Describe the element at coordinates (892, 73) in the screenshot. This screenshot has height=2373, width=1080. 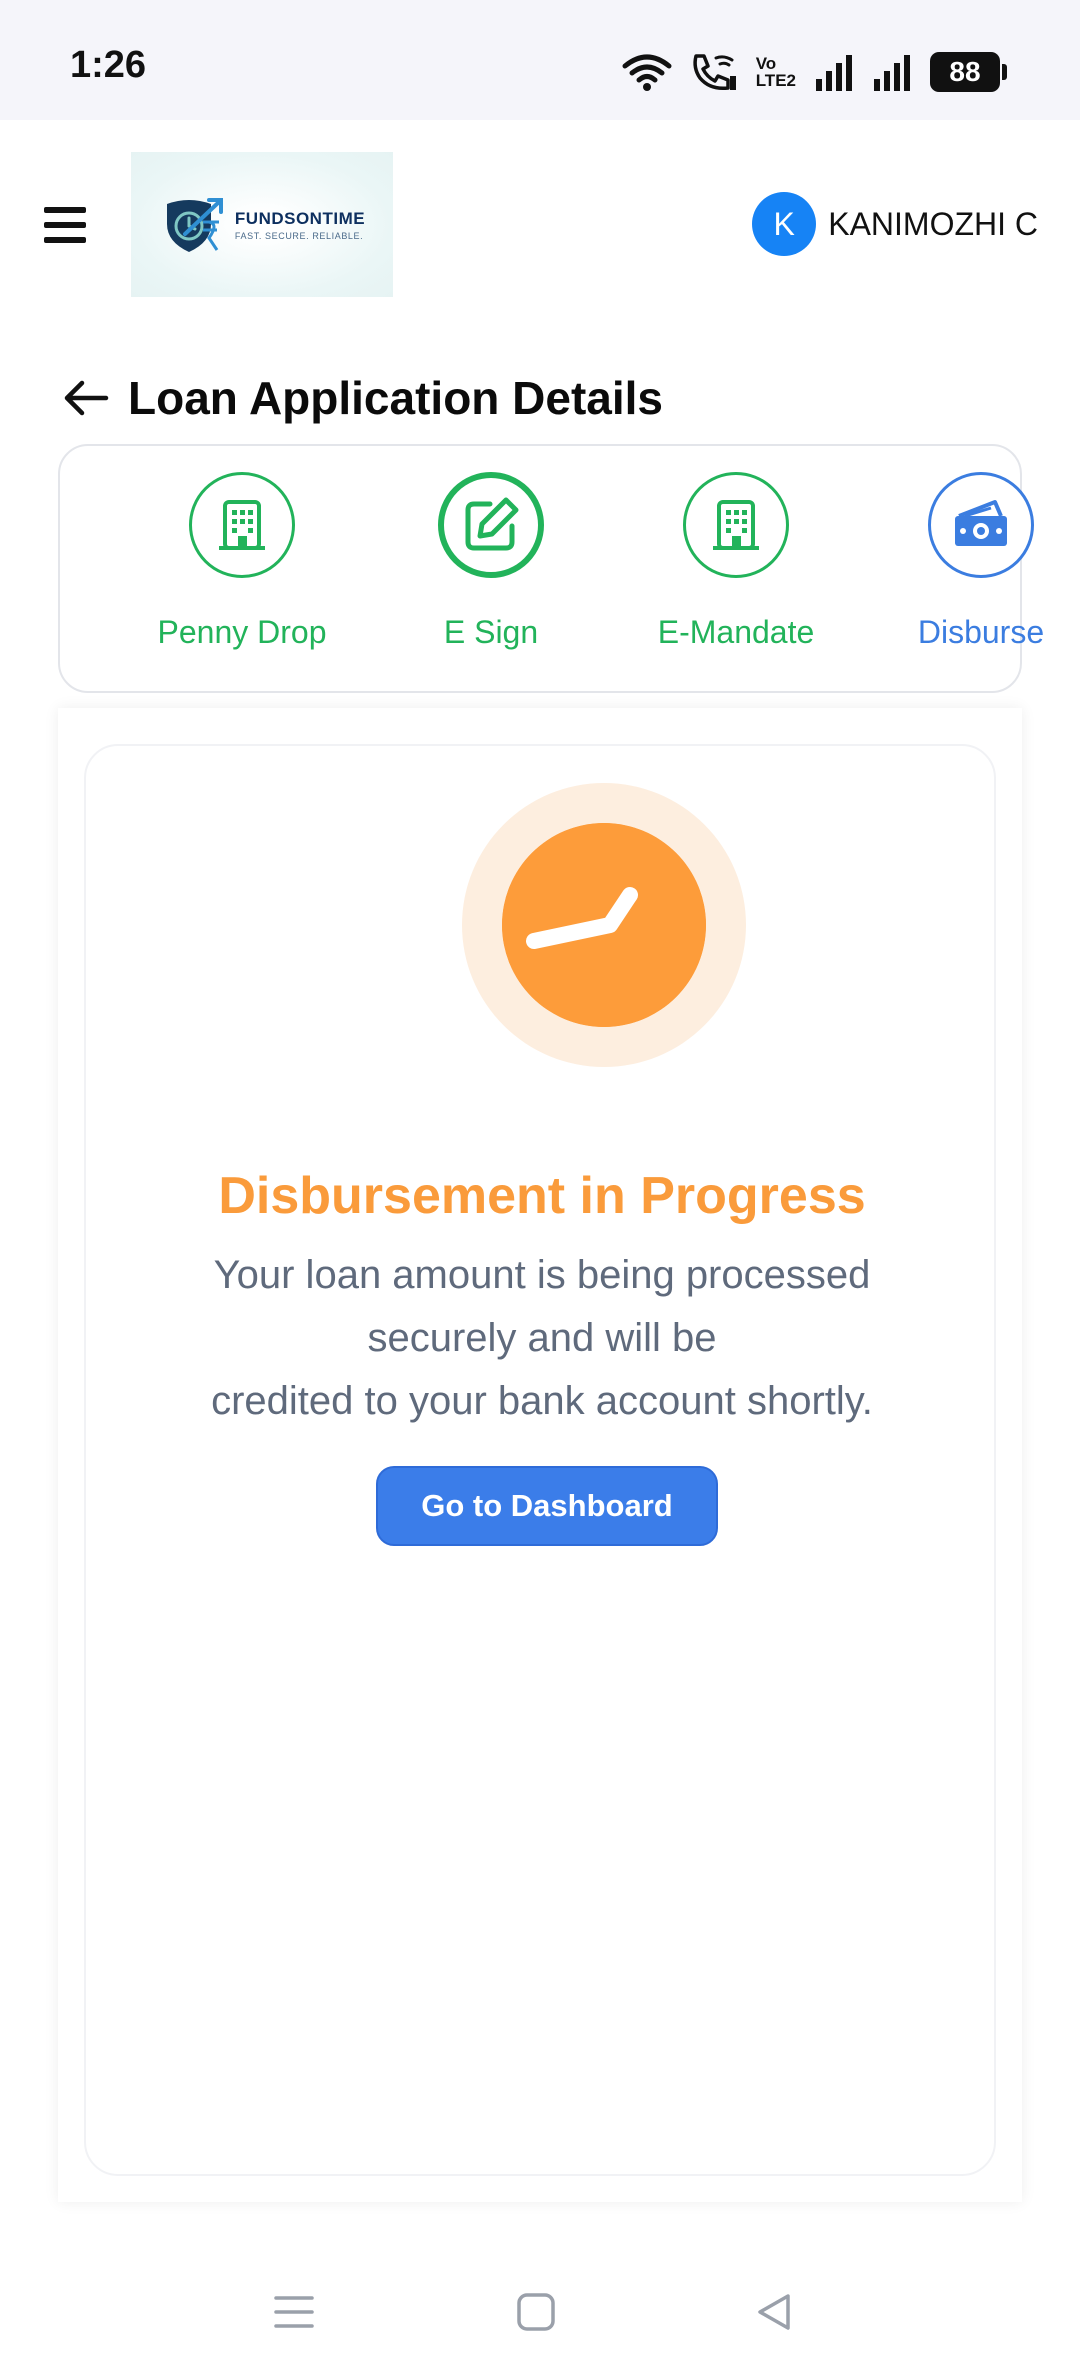
I see `signal-icon-sim2` at that location.